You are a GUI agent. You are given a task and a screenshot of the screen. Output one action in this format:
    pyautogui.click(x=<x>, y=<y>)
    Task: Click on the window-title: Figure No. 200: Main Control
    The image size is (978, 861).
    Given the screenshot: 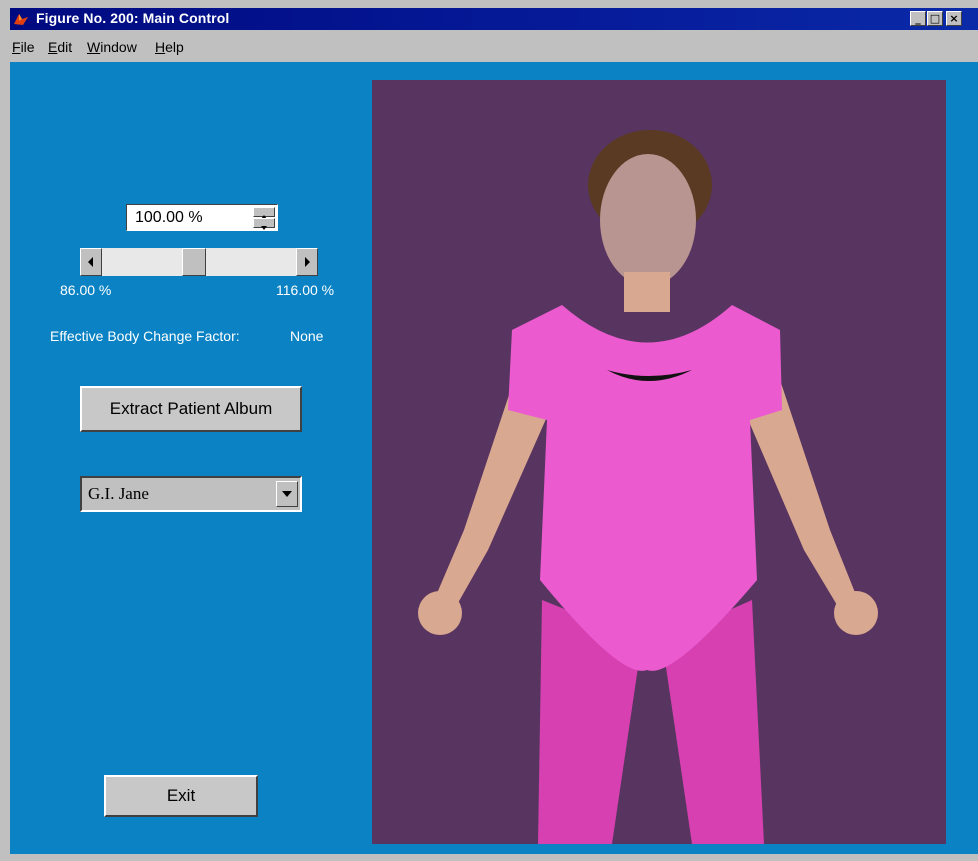 What is the action you would take?
    pyautogui.click(x=133, y=18)
    